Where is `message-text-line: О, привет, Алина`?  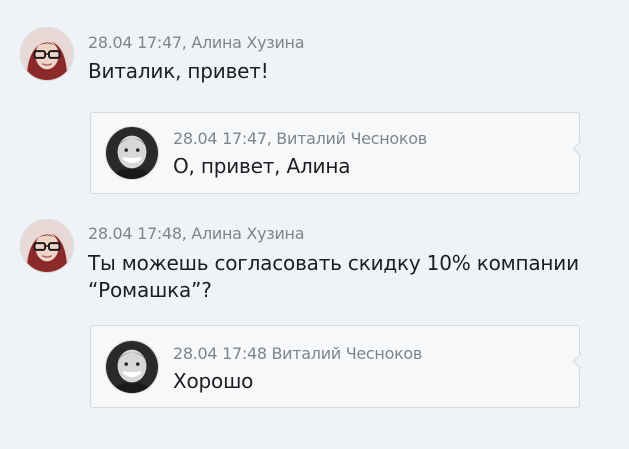
message-text-line: О, привет, Алина is located at coordinates (262, 166).